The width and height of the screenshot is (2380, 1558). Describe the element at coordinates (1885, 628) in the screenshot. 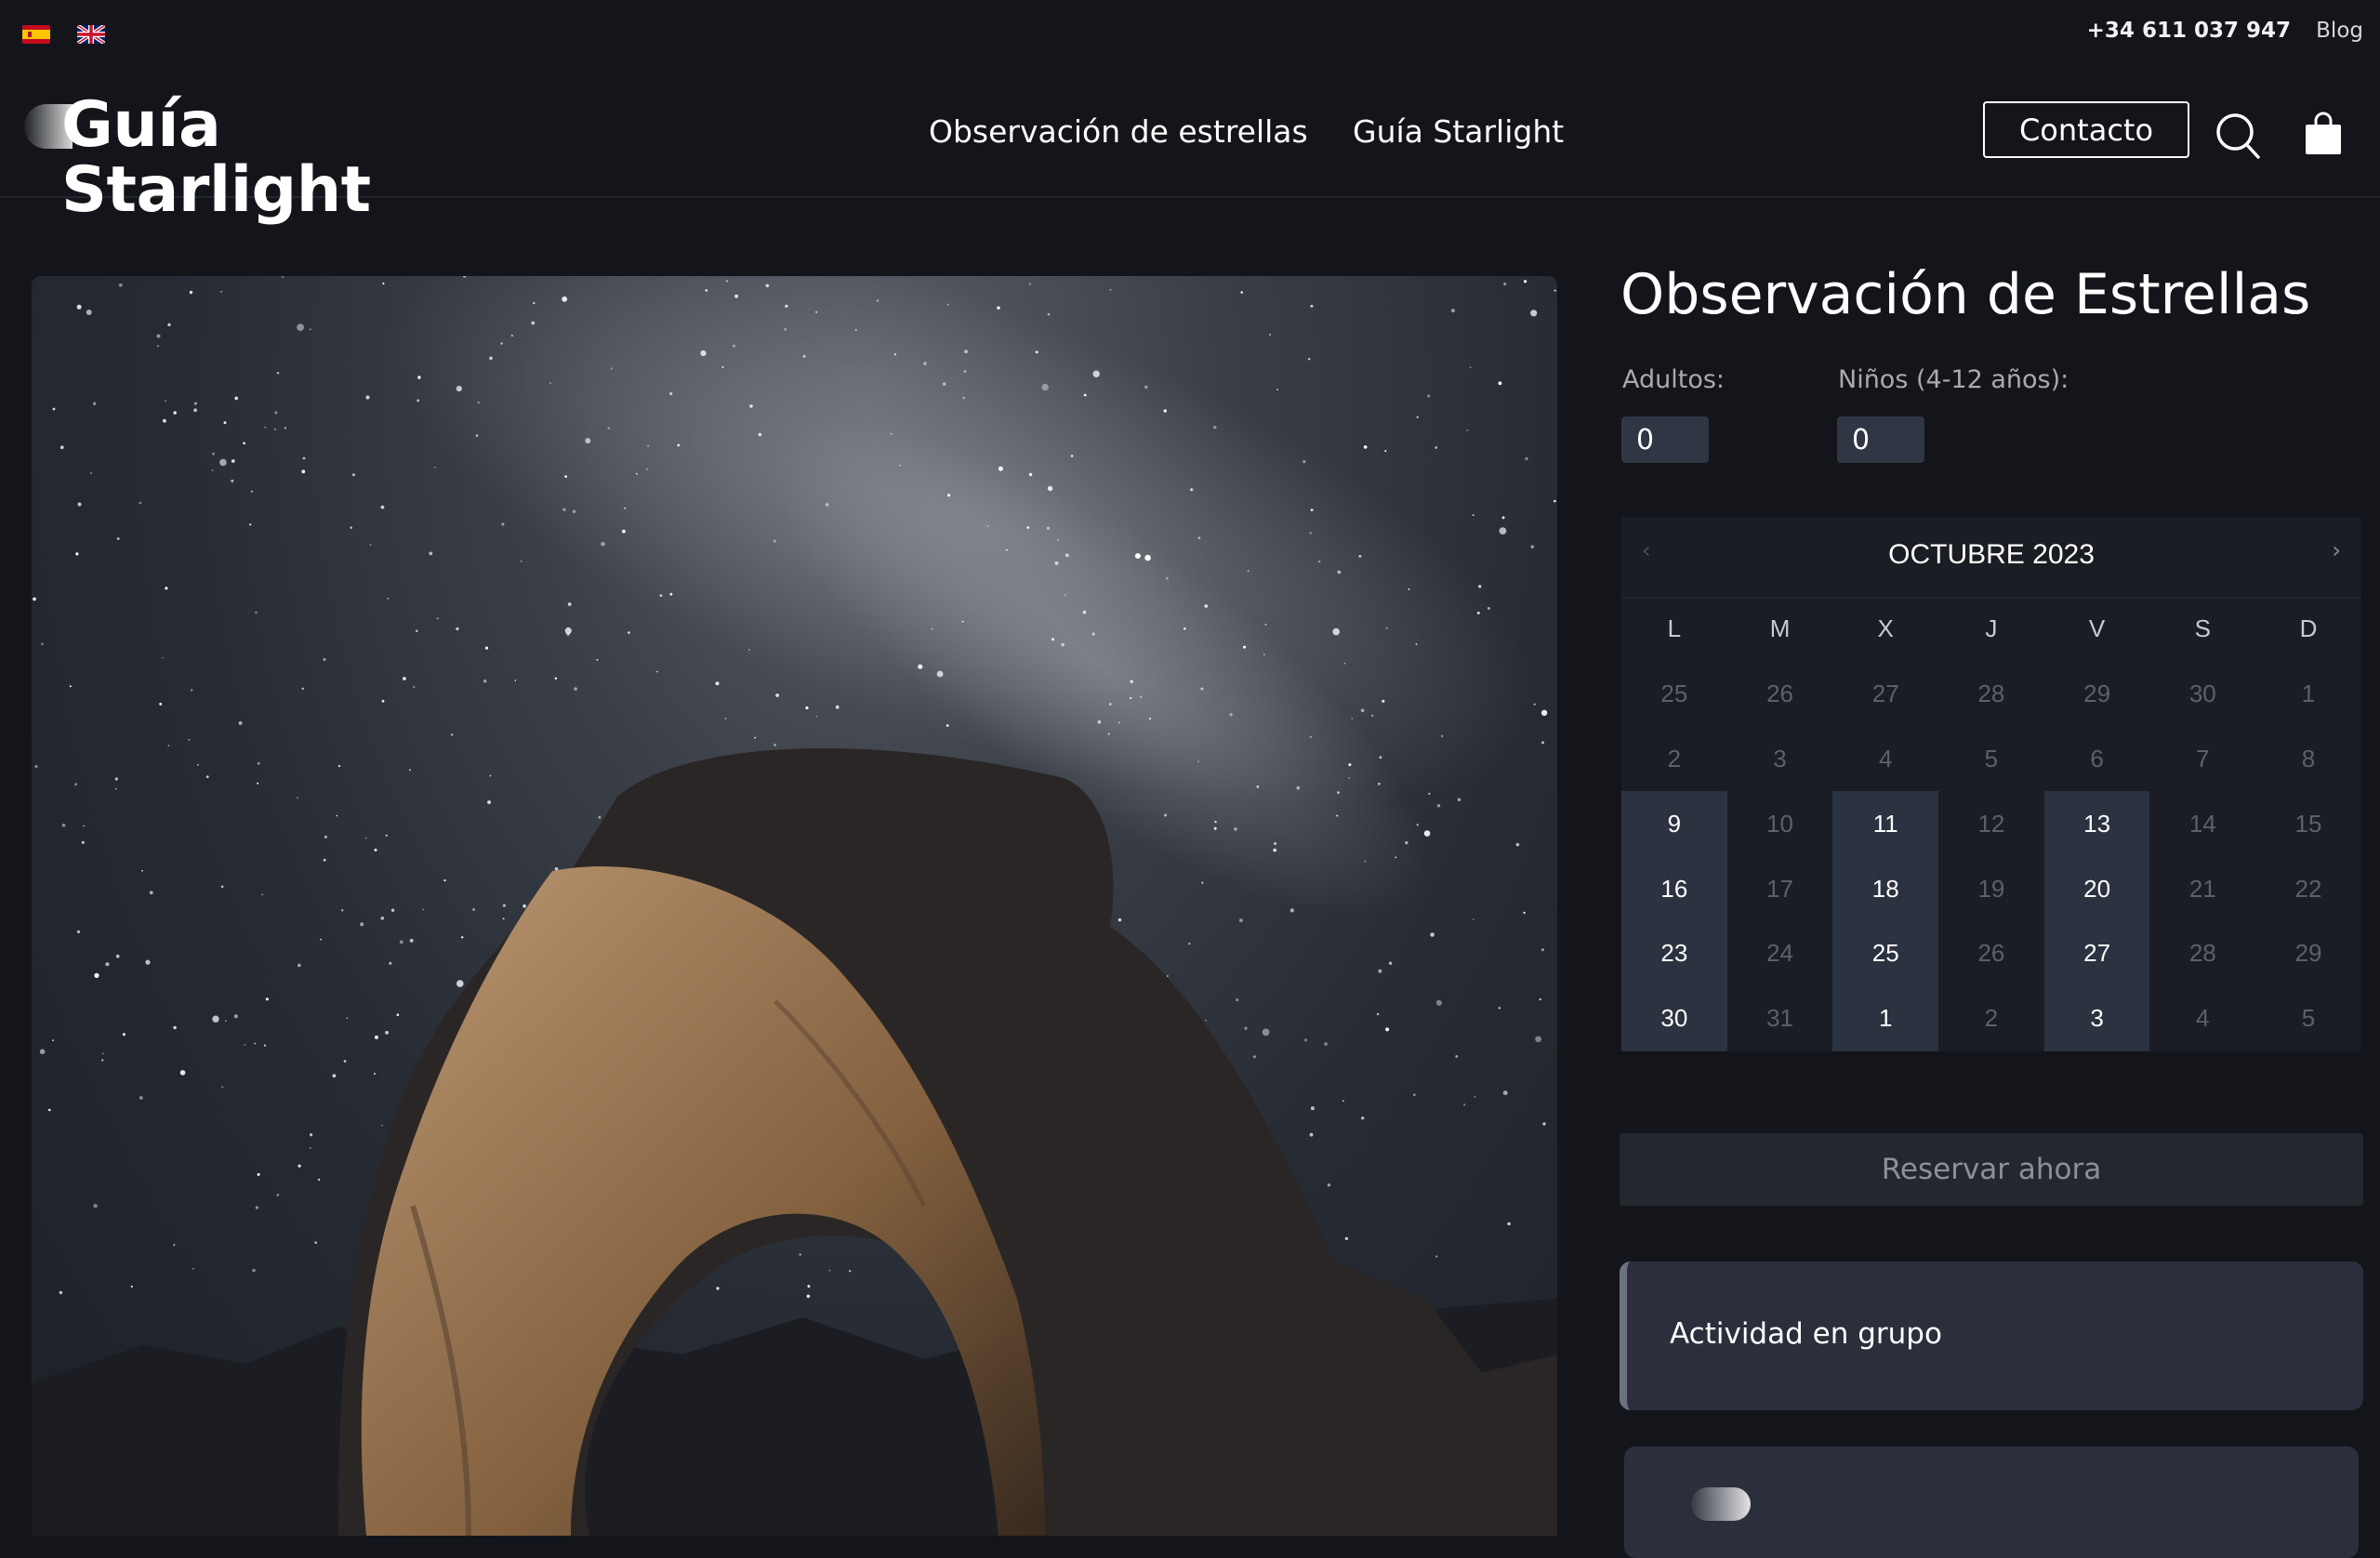

I see `weekday-header: X` at that location.